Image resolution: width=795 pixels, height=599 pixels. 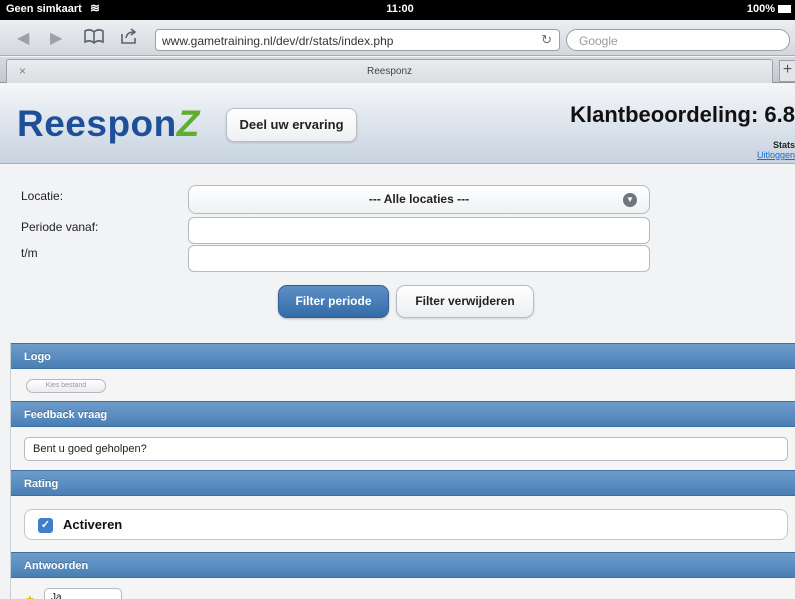 What do you see at coordinates (406, 524) in the screenshot?
I see `activate-rating-row: ✓ Activeren` at bounding box center [406, 524].